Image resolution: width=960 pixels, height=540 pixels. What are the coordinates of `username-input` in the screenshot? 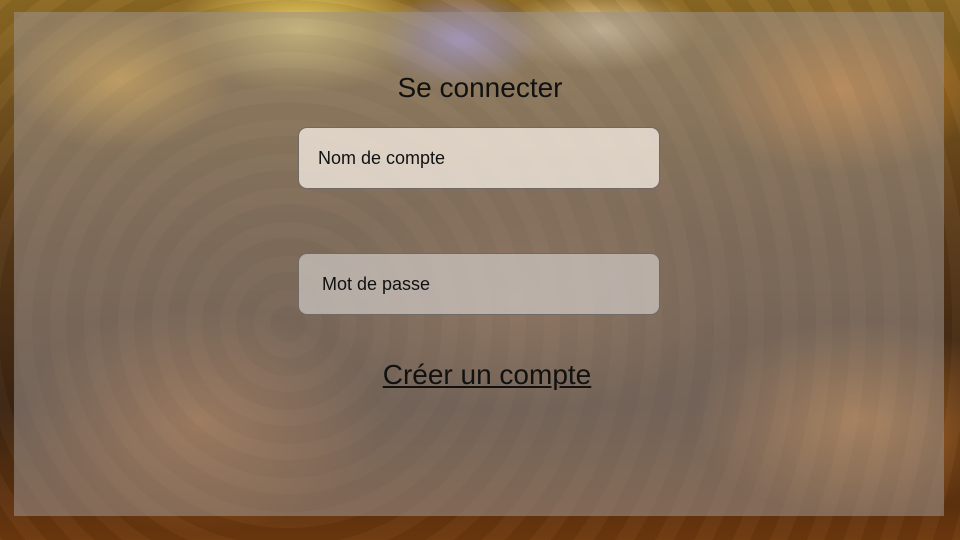 It's located at (479, 158).